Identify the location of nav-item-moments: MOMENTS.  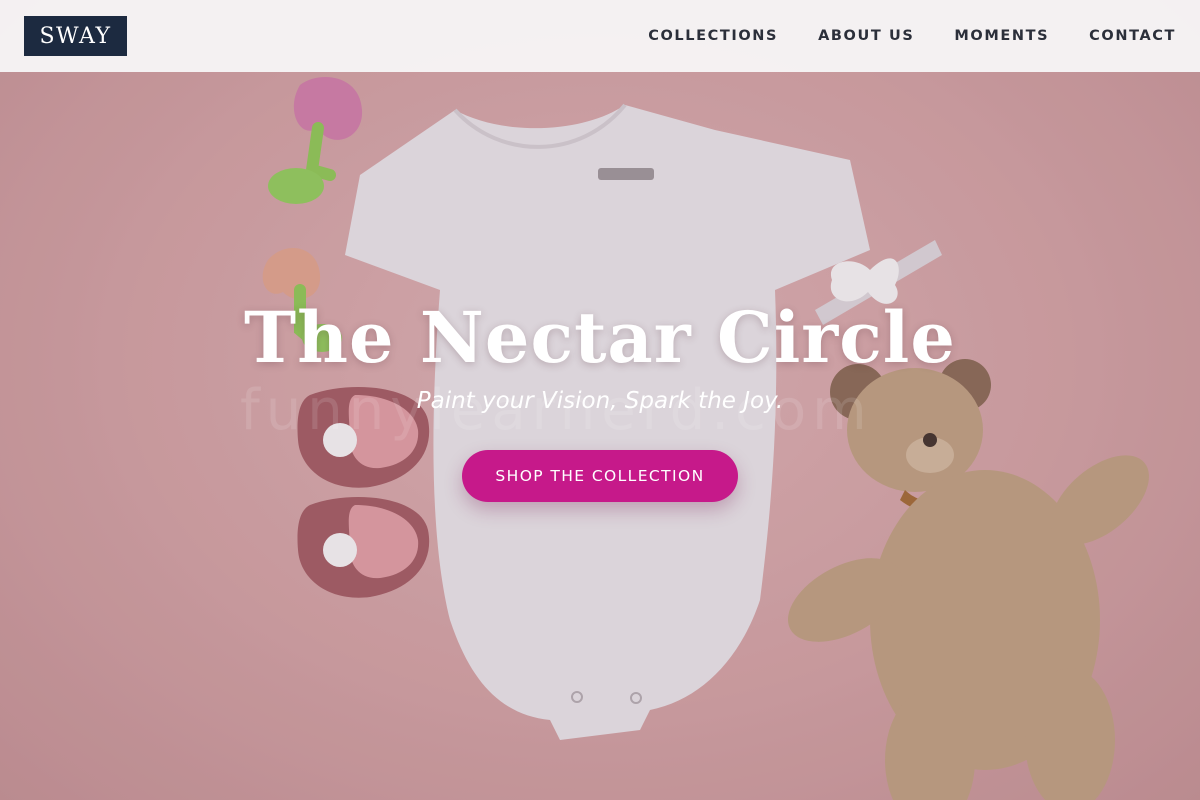
(1001, 36).